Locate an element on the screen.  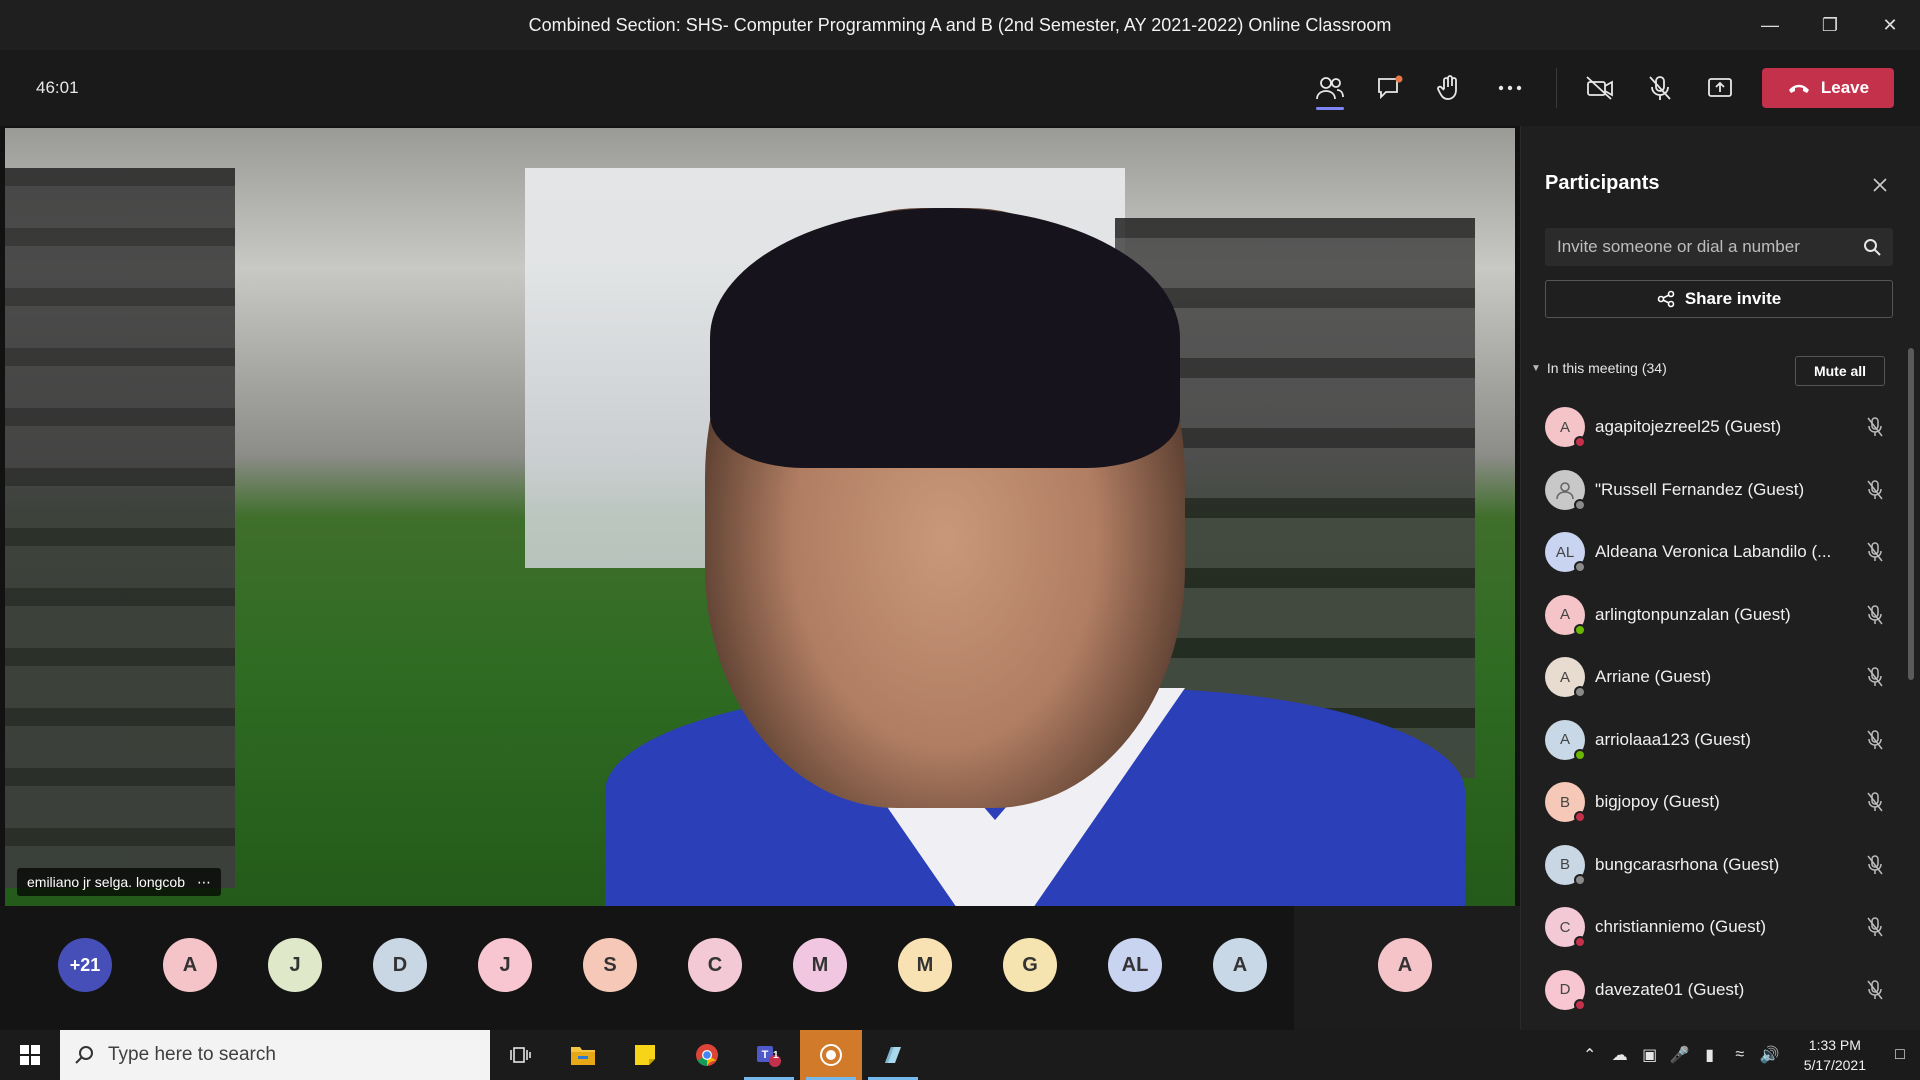
share-icon is located at coordinates (1666, 299).